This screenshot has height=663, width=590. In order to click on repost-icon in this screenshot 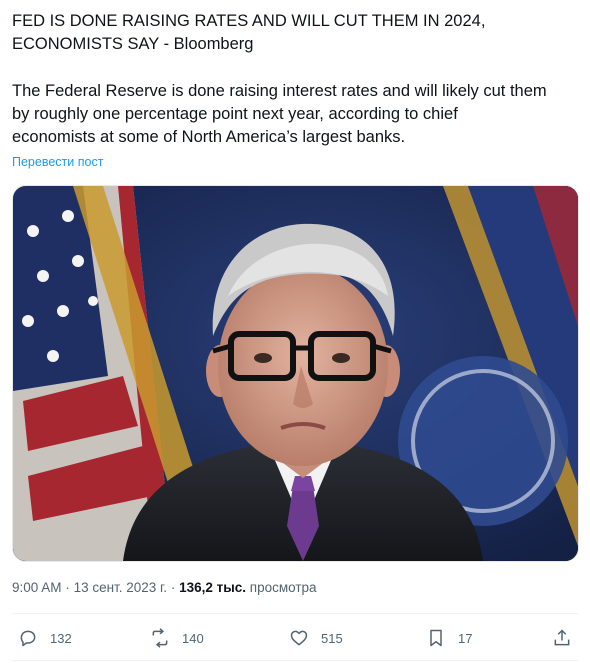, I will do `click(160, 638)`.